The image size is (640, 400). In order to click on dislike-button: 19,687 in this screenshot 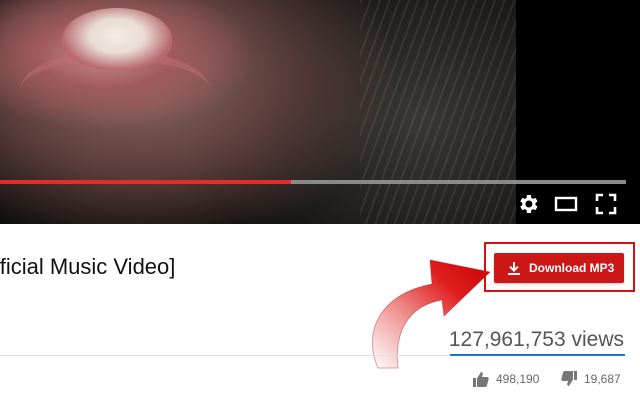, I will do `click(590, 379)`.